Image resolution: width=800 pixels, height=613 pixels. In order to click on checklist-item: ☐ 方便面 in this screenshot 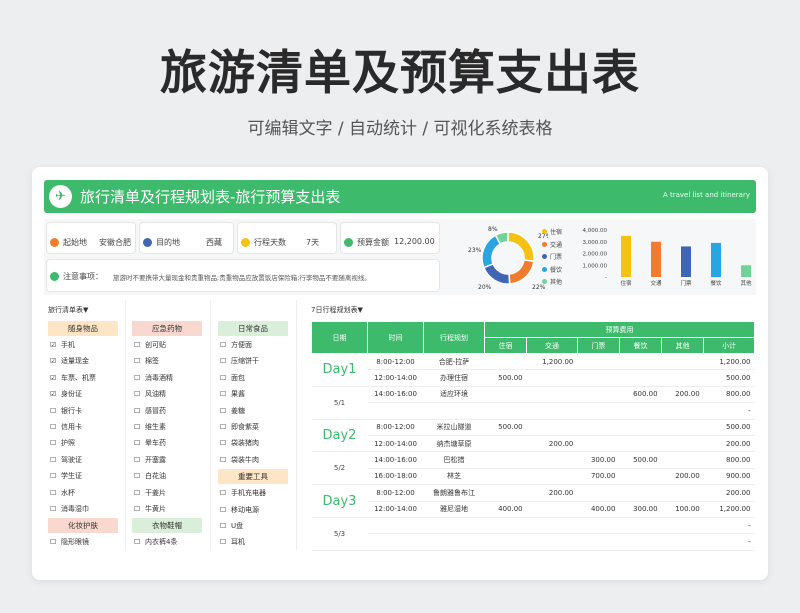, I will do `click(236, 345)`.